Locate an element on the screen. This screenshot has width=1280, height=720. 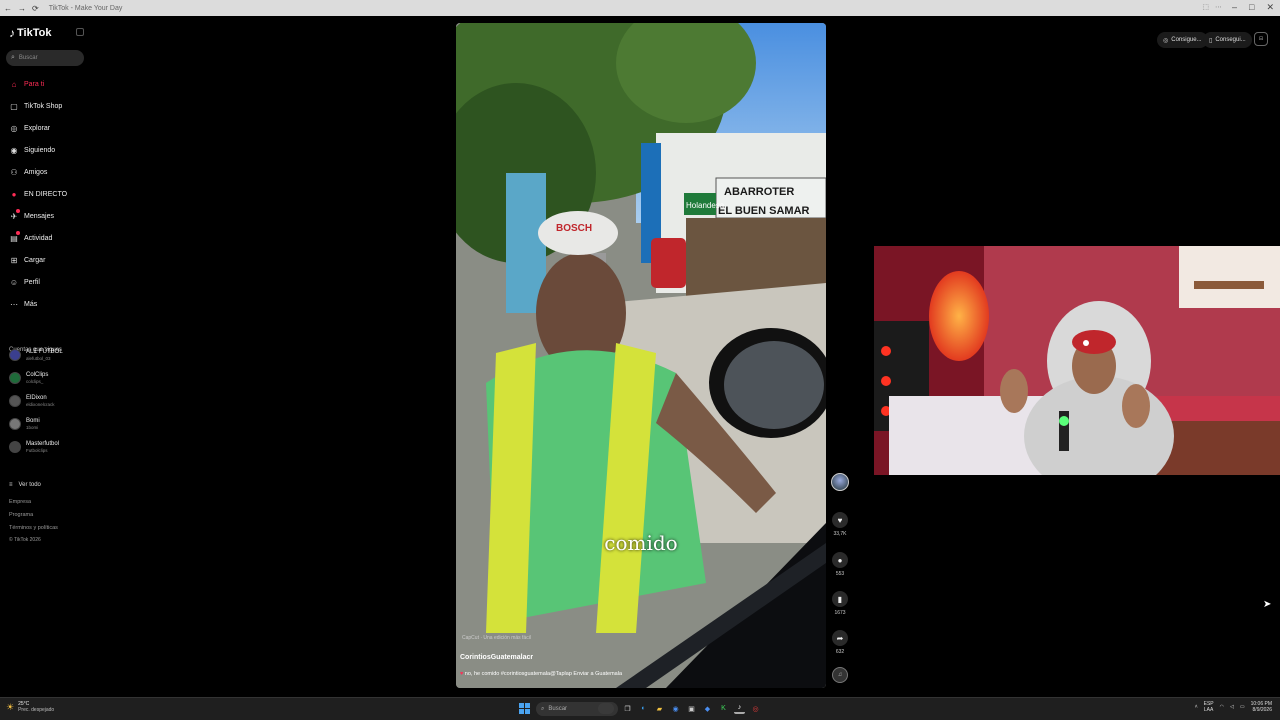
following-account: Bomi 1bomi is located at coordinates (24, 424).